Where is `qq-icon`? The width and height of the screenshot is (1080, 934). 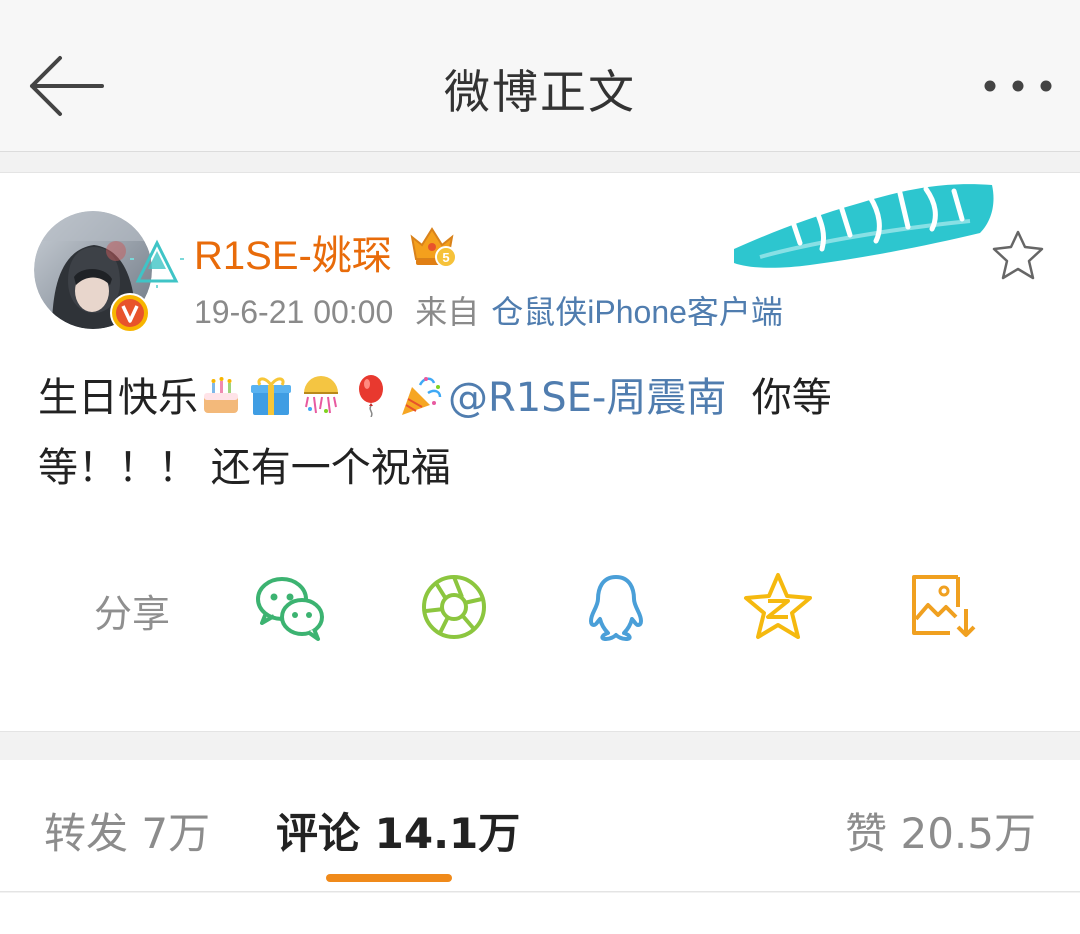
qq-icon is located at coordinates (616, 607).